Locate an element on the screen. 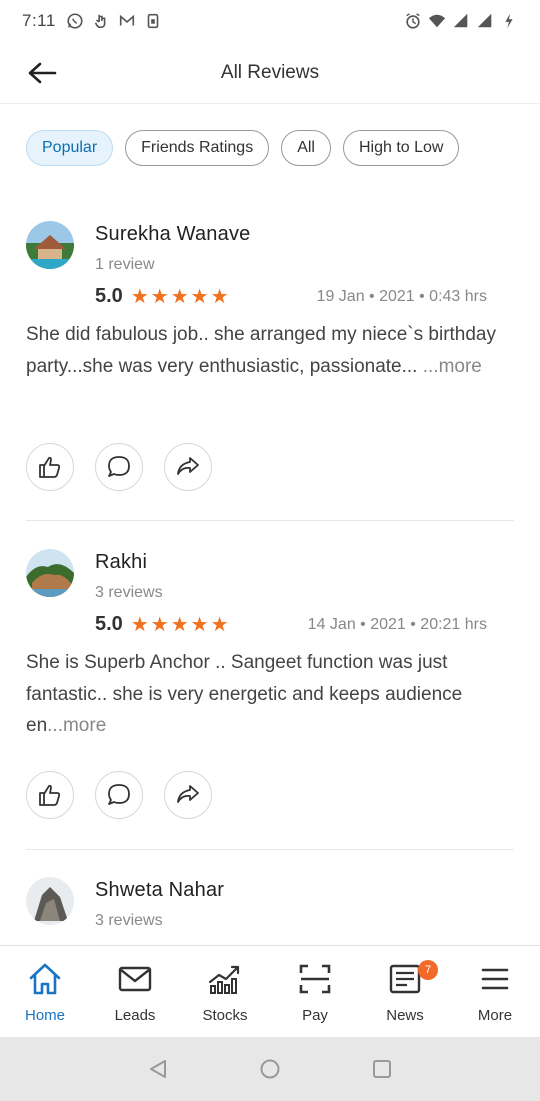 Image resolution: width=540 pixels, height=1101 pixels. gmail-icon is located at coordinates (126, 20).